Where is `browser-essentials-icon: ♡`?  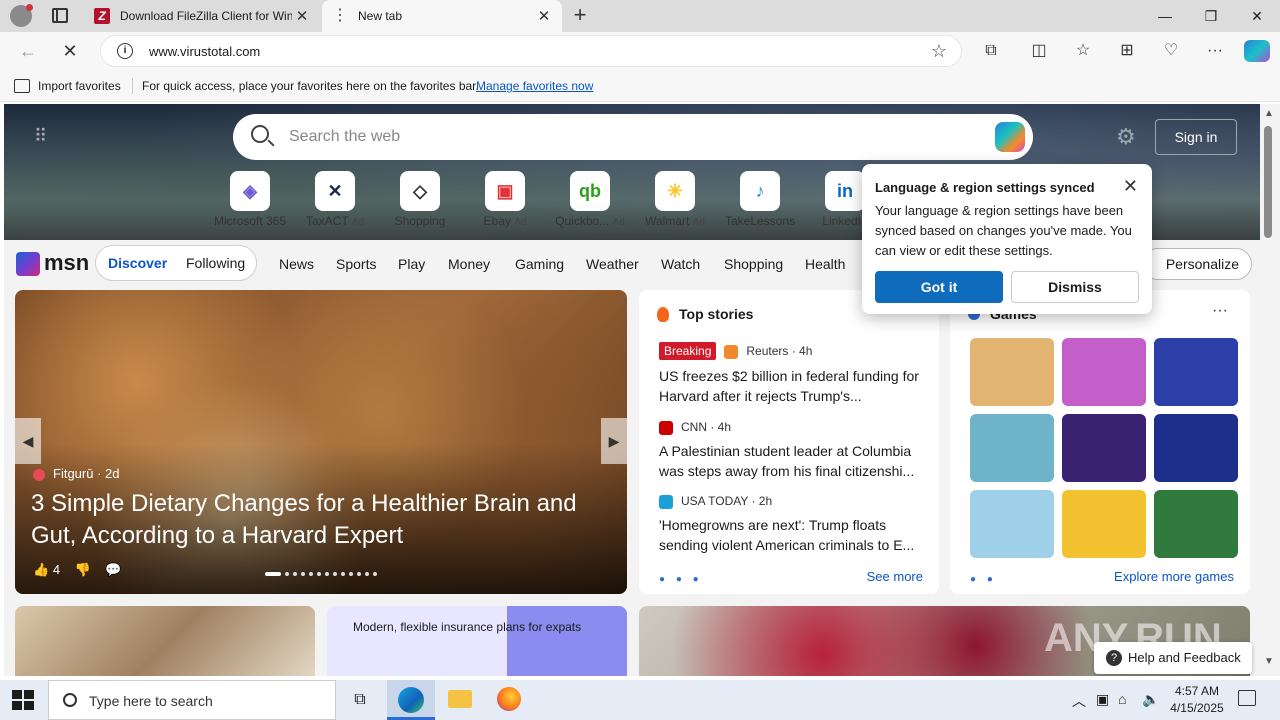
browser-essentials-icon: ♡ is located at coordinates (1171, 51).